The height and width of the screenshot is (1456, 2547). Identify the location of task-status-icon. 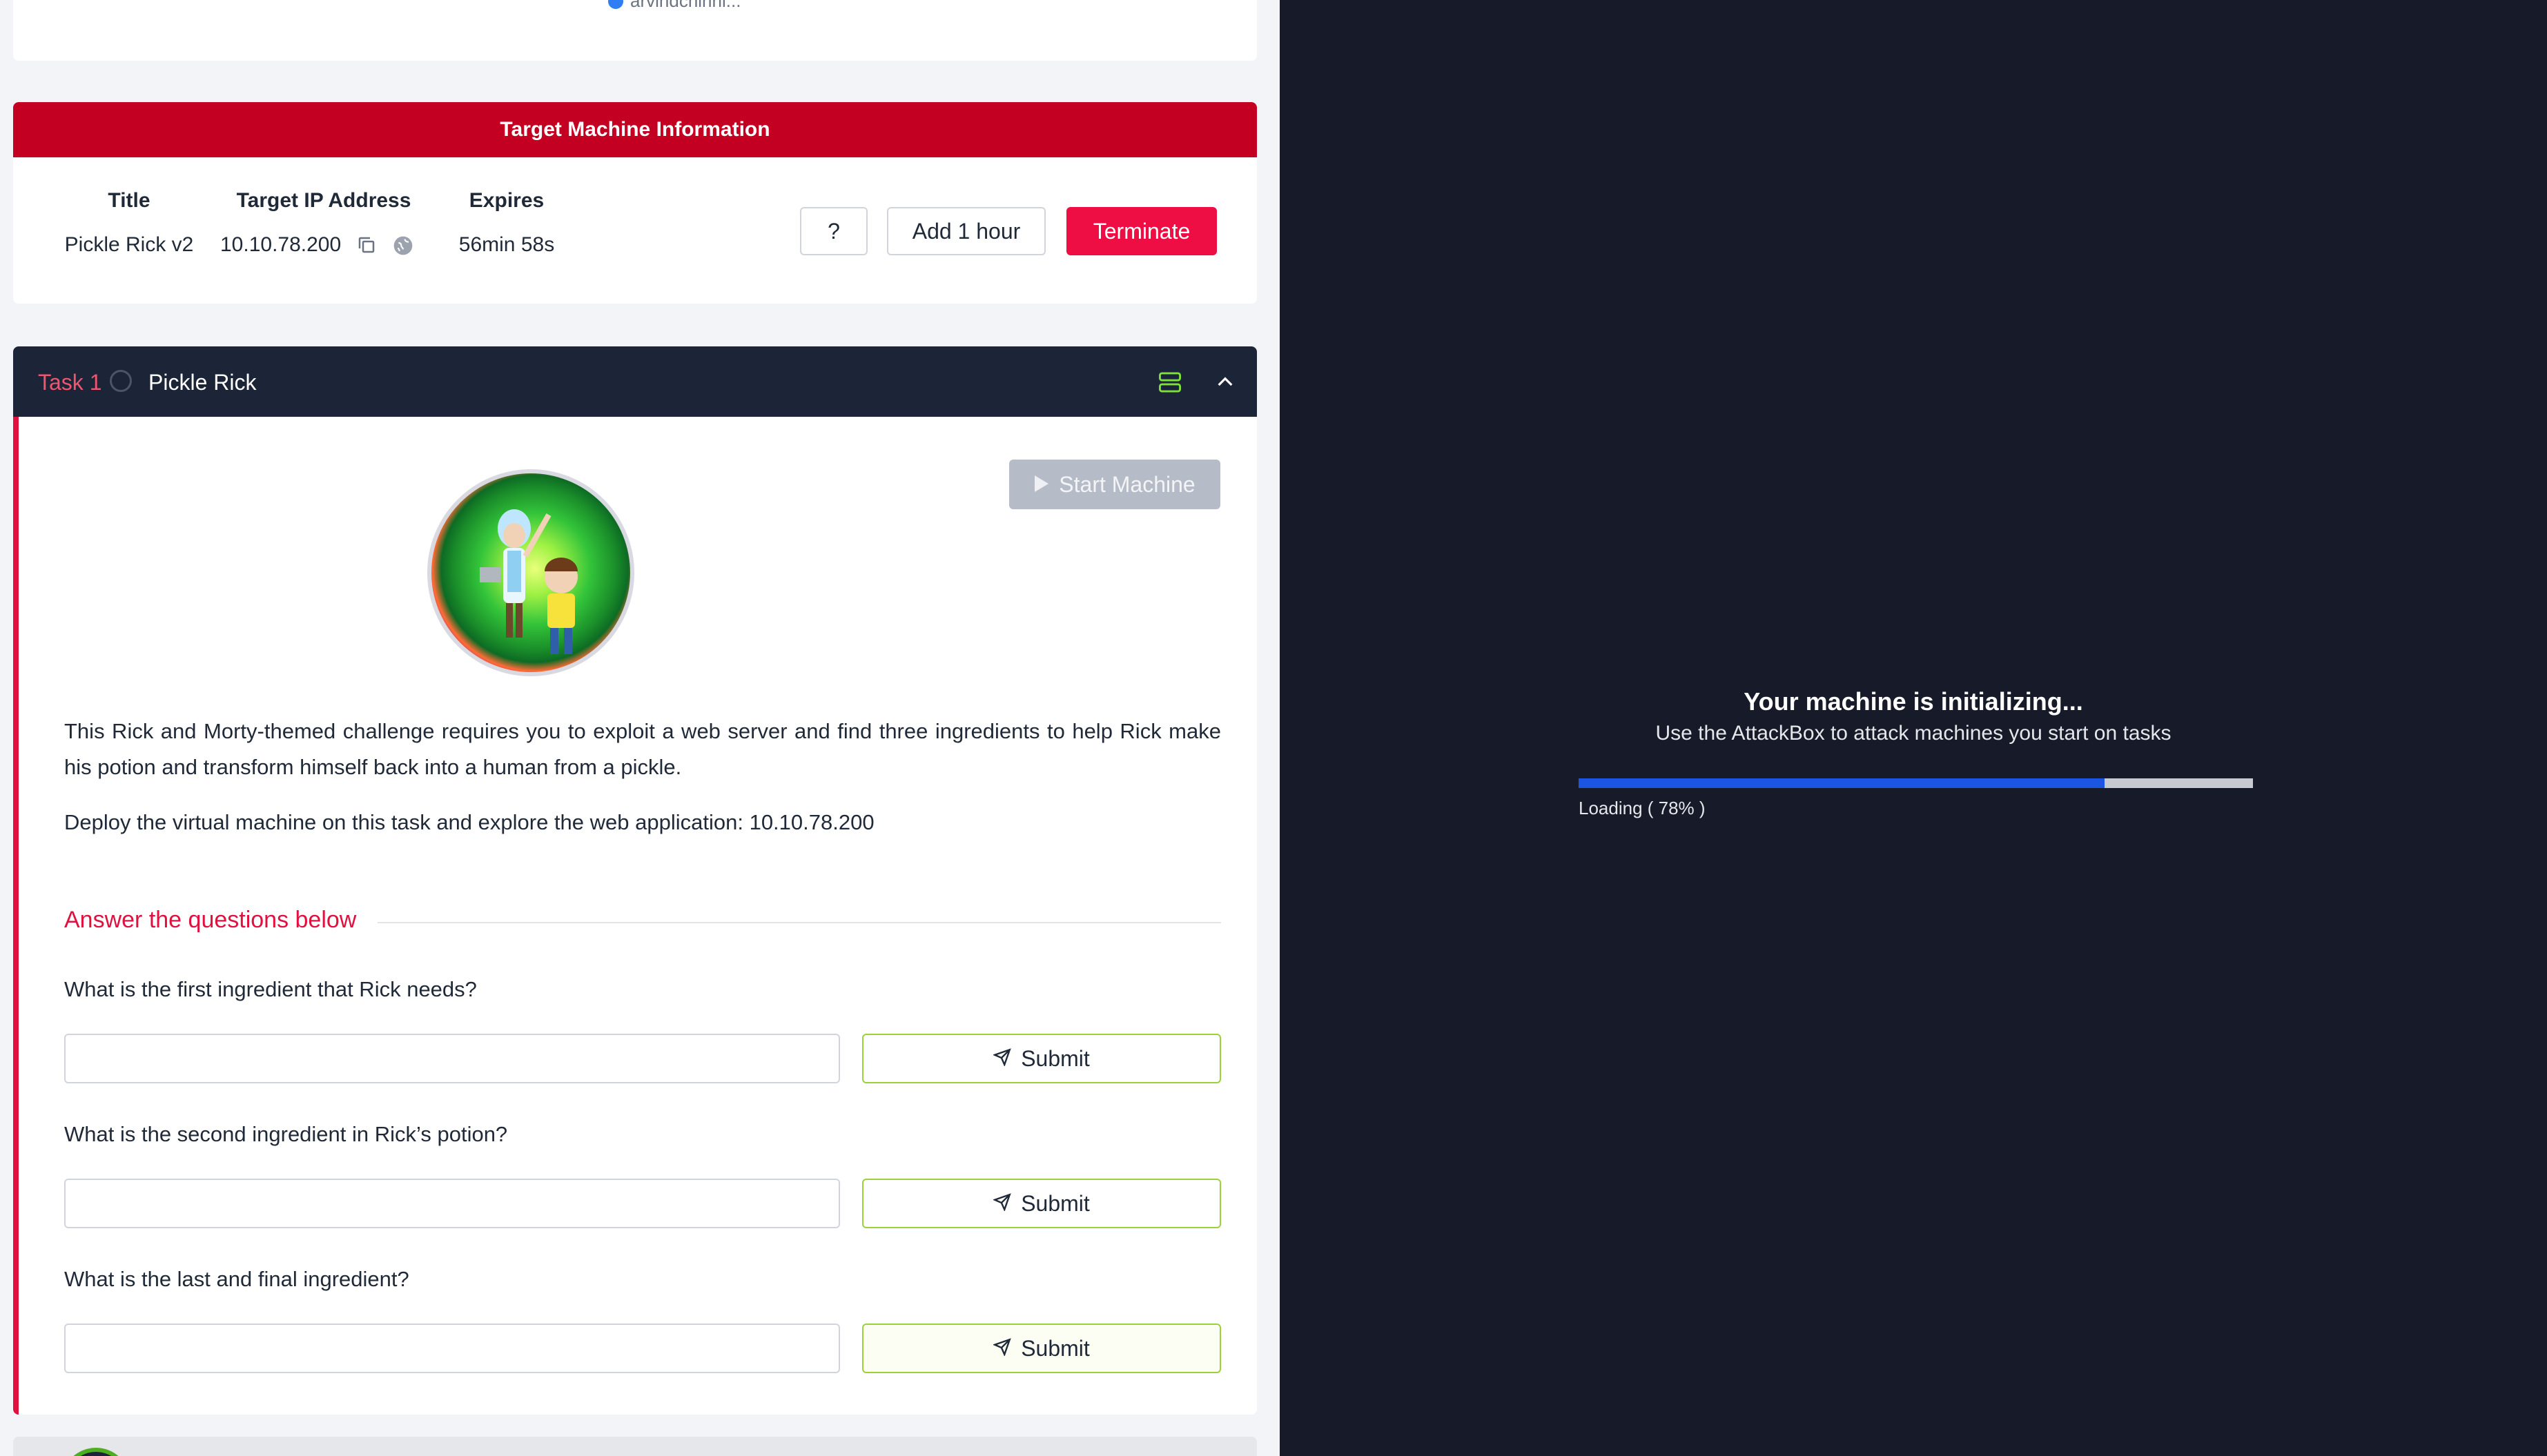
(121, 381).